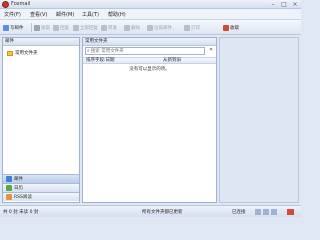 The image size is (320, 240). What do you see at coordinates (226, 27) in the screenshot?
I see `send-receive-icon` at bounding box center [226, 27].